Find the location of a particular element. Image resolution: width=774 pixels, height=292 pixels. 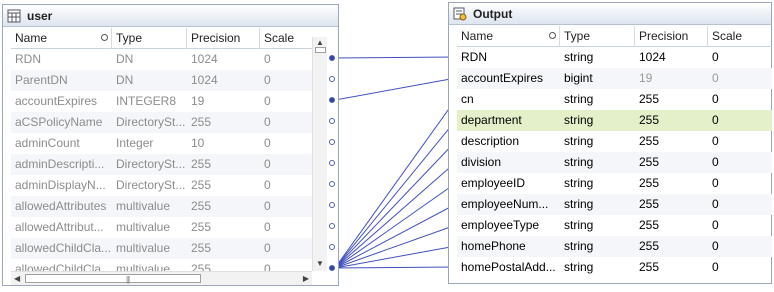

source-col-name: Name is located at coordinates (61, 38).